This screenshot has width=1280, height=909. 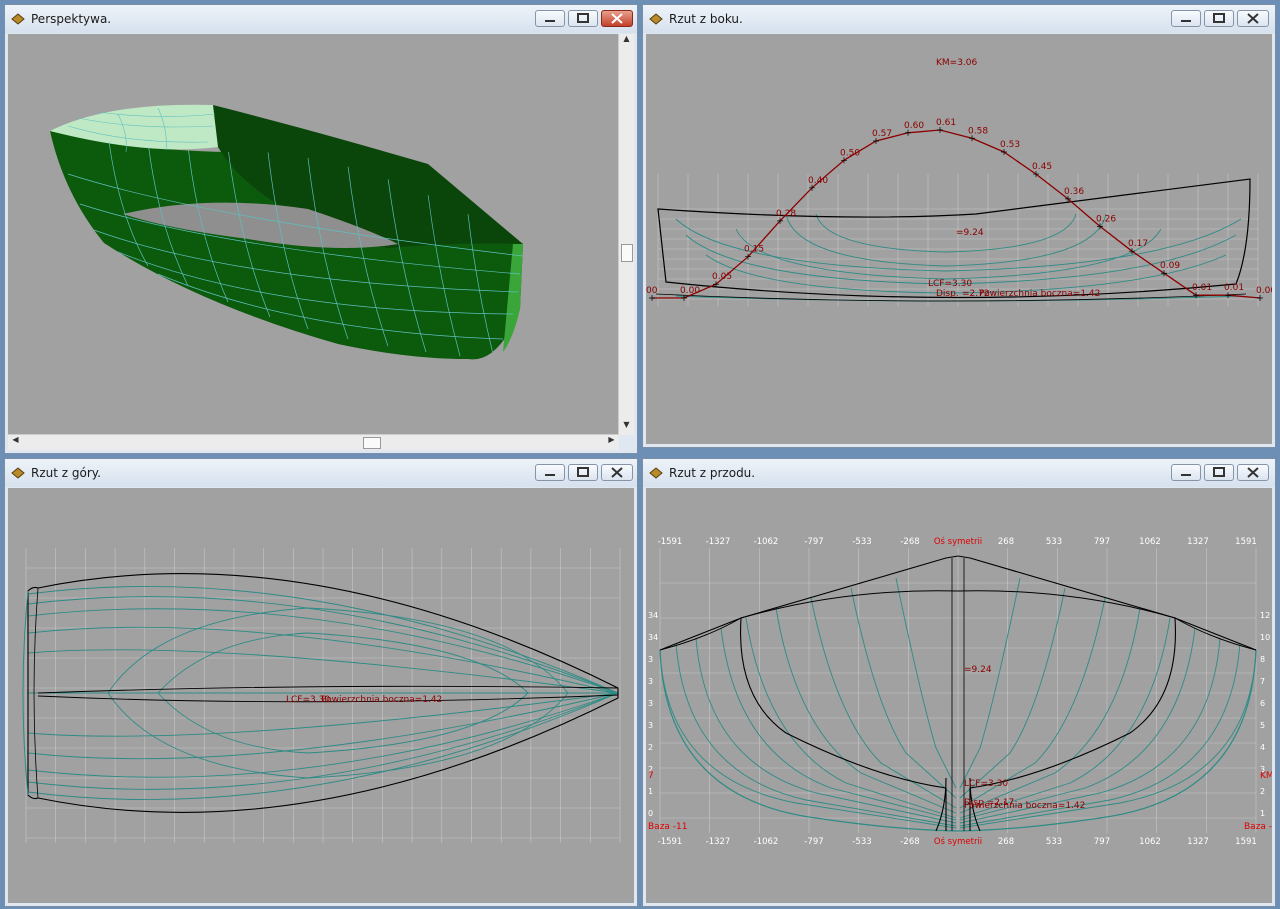 What do you see at coordinates (958, 541) in the screenshot?
I see `tick-label: Oś symetrii` at bounding box center [958, 541].